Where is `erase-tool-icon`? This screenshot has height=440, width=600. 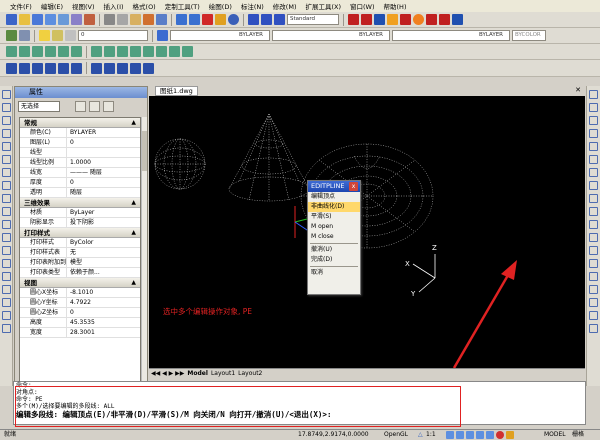 erase-tool-icon is located at coordinates (593, 94).